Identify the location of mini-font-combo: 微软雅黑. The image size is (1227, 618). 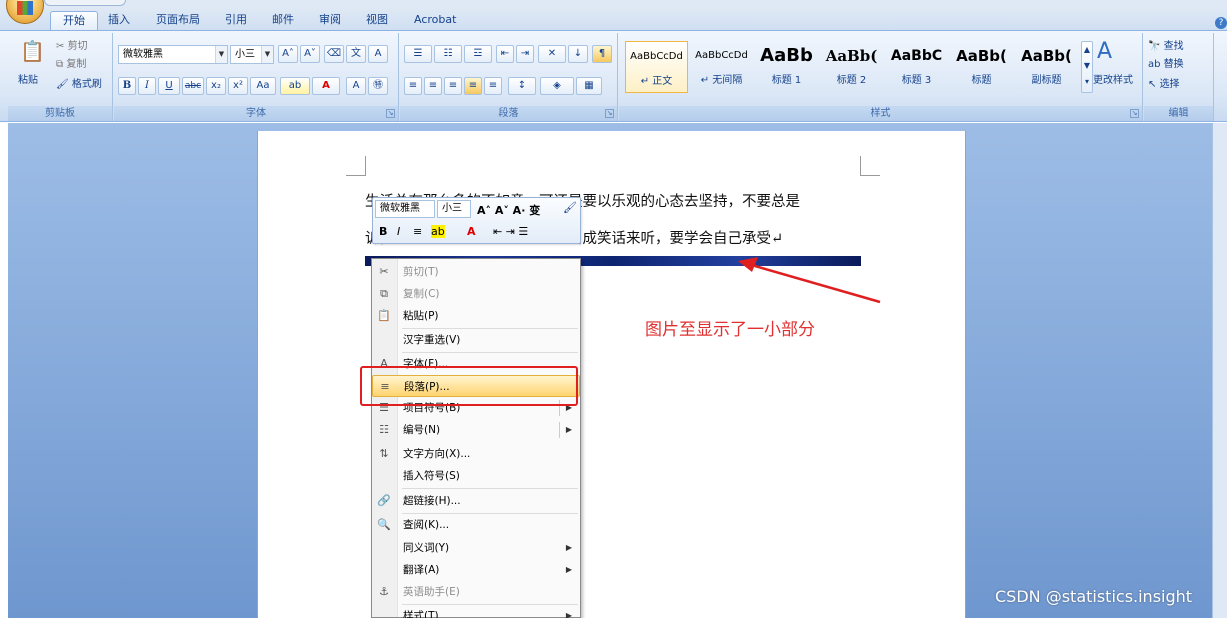
(405, 209).